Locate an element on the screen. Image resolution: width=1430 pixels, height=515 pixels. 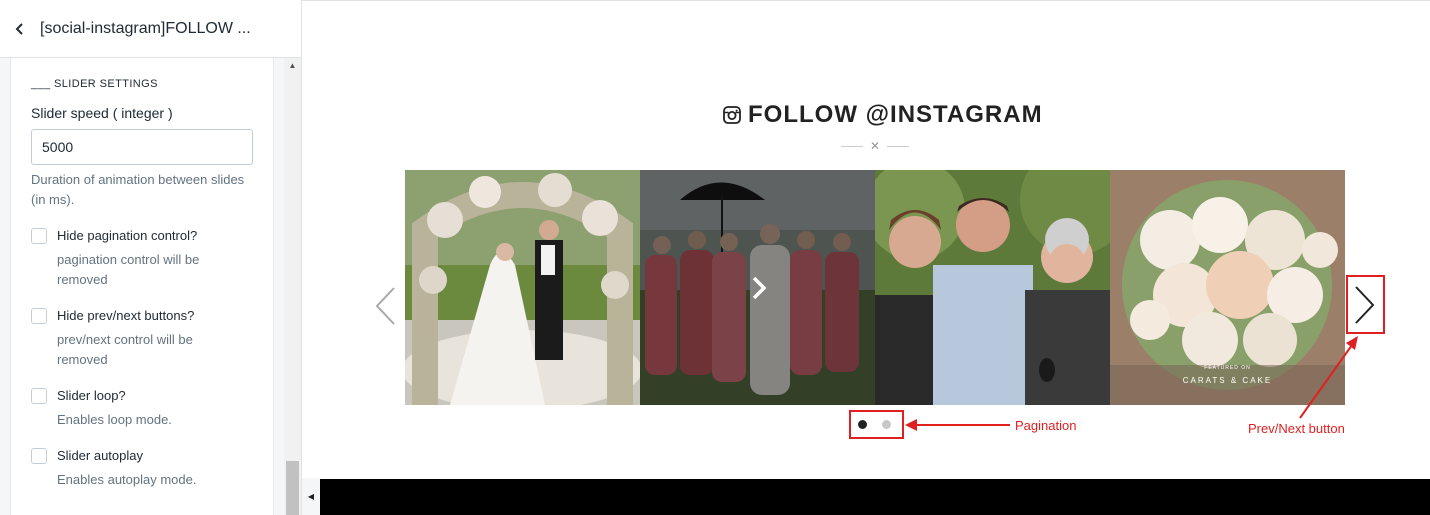
chevron-left-icon is located at coordinates (19, 28).